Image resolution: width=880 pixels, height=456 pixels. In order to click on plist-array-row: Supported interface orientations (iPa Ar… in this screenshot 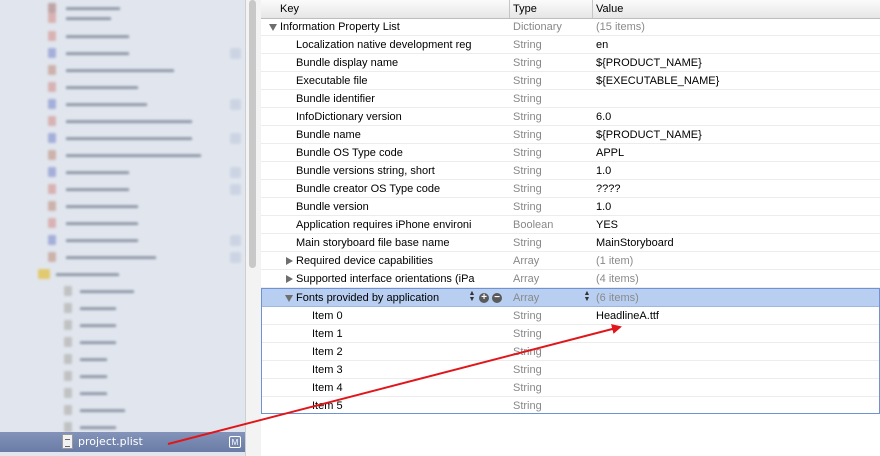, I will do `click(570, 279)`.